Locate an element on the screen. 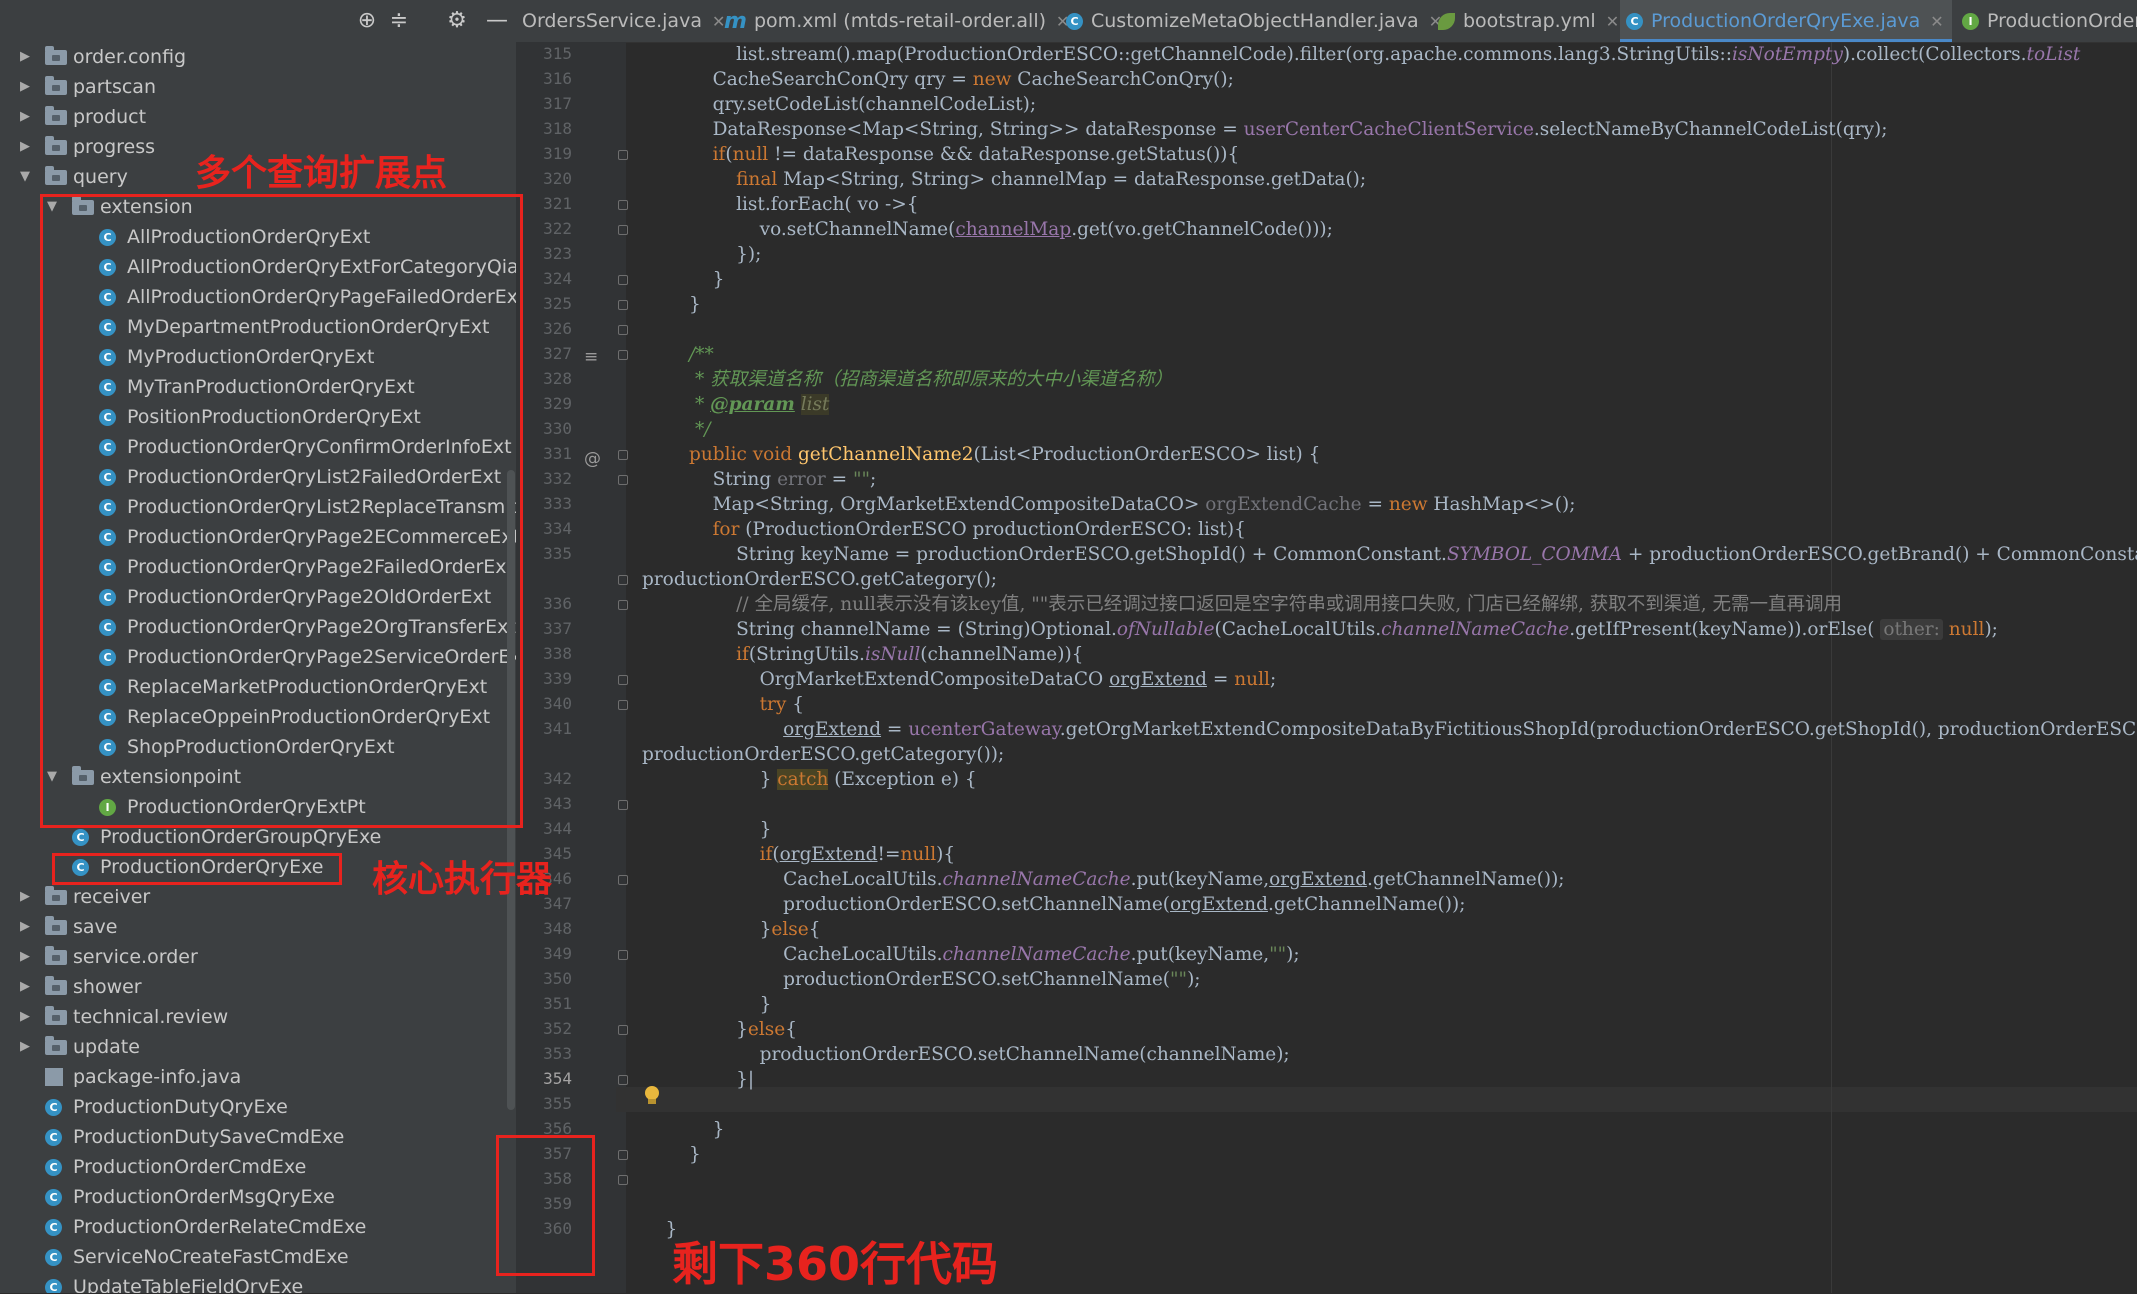  tree-folder: ▶ order.config is located at coordinates (258, 57).